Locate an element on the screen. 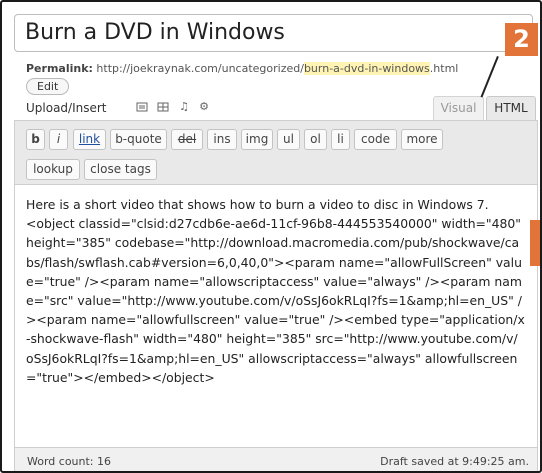 This screenshot has height=473, width=542. qt-more-button: more is located at coordinates (422, 139).